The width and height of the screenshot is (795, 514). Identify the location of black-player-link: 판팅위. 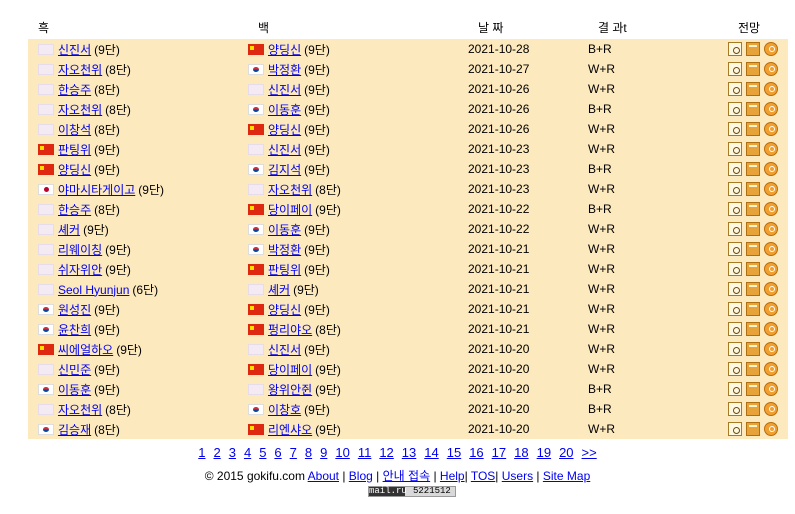
(74, 150).